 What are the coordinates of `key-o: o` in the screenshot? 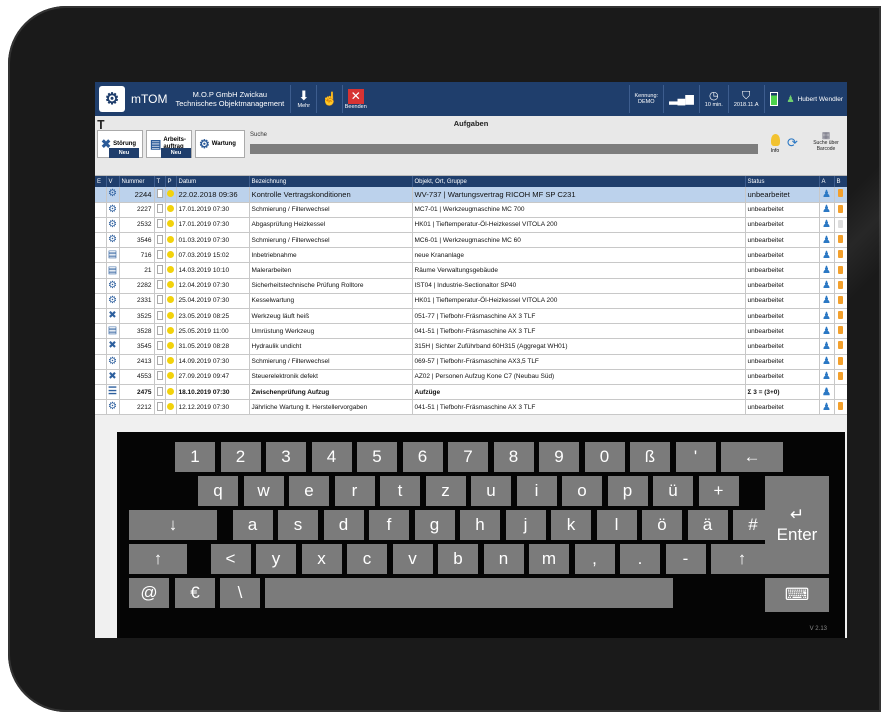 It's located at (582, 491).